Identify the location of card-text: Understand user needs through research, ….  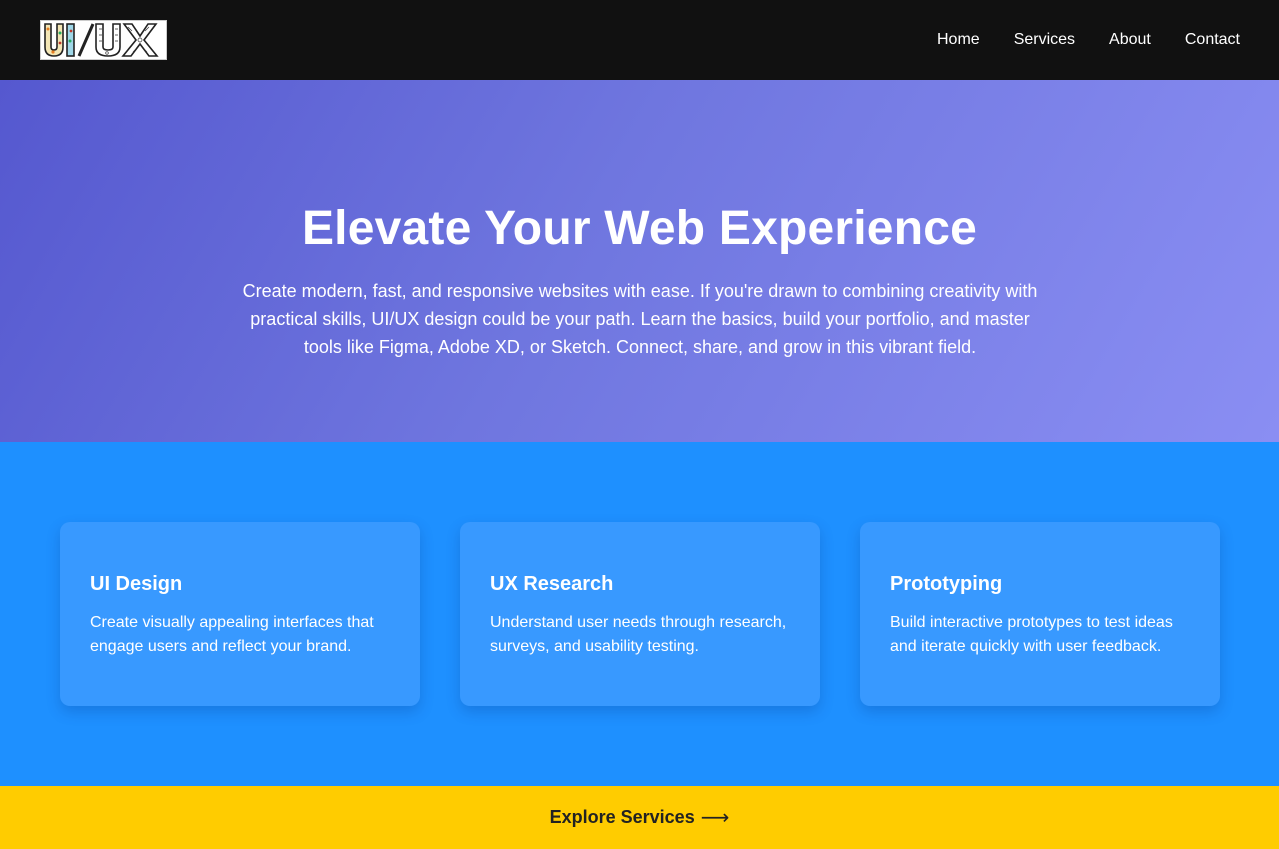
(638, 634).